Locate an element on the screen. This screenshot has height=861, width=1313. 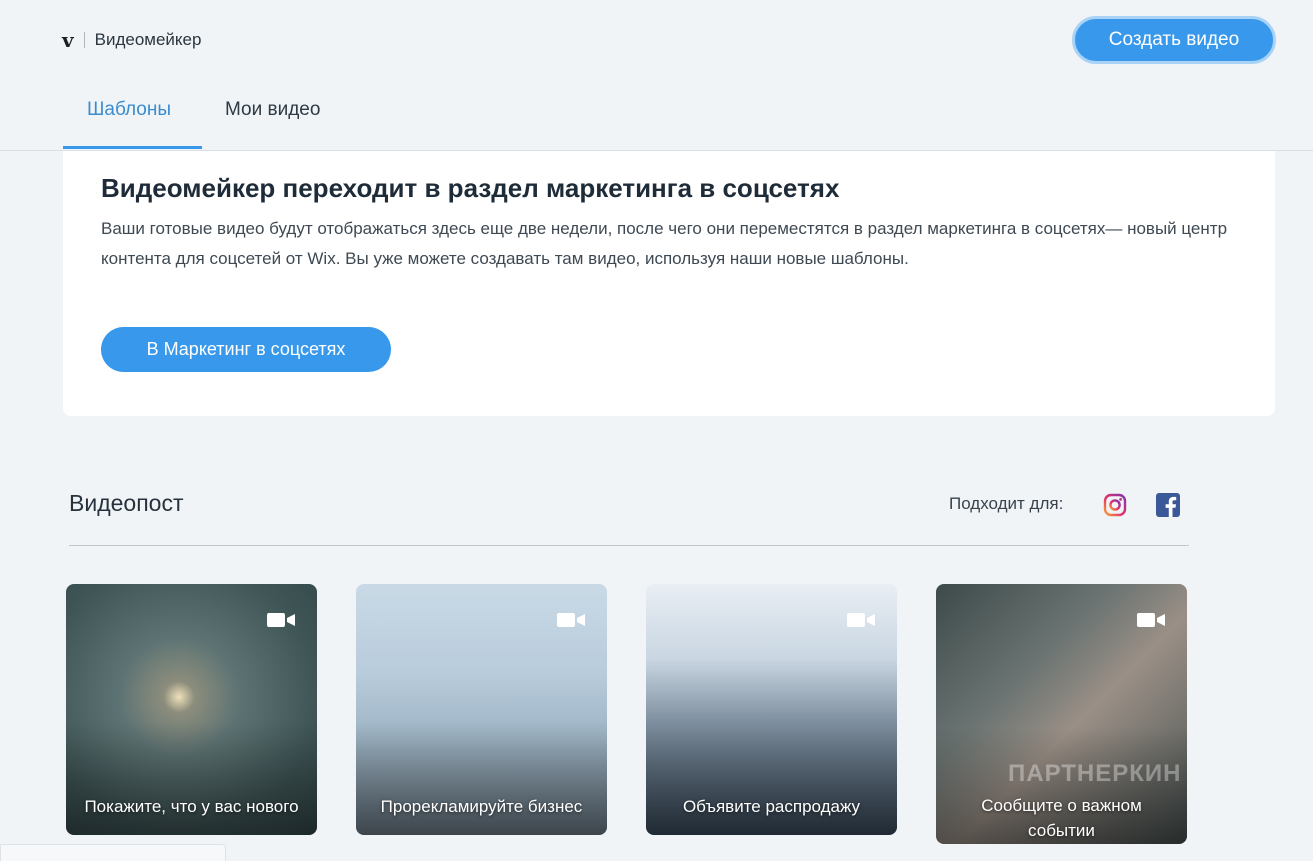
watermark: ПАРТНЕРКИН is located at coordinates (1095, 773).